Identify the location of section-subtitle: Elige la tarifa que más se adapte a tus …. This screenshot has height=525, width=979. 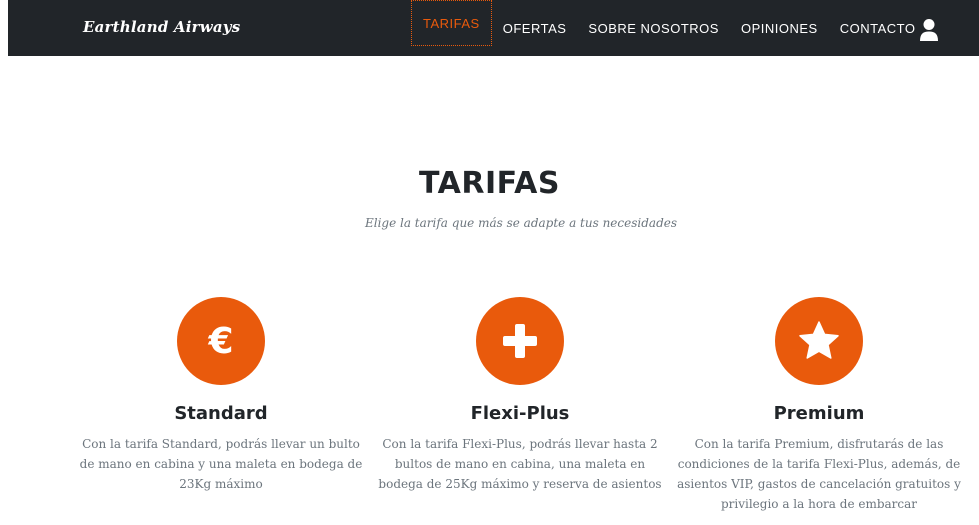
(521, 223).